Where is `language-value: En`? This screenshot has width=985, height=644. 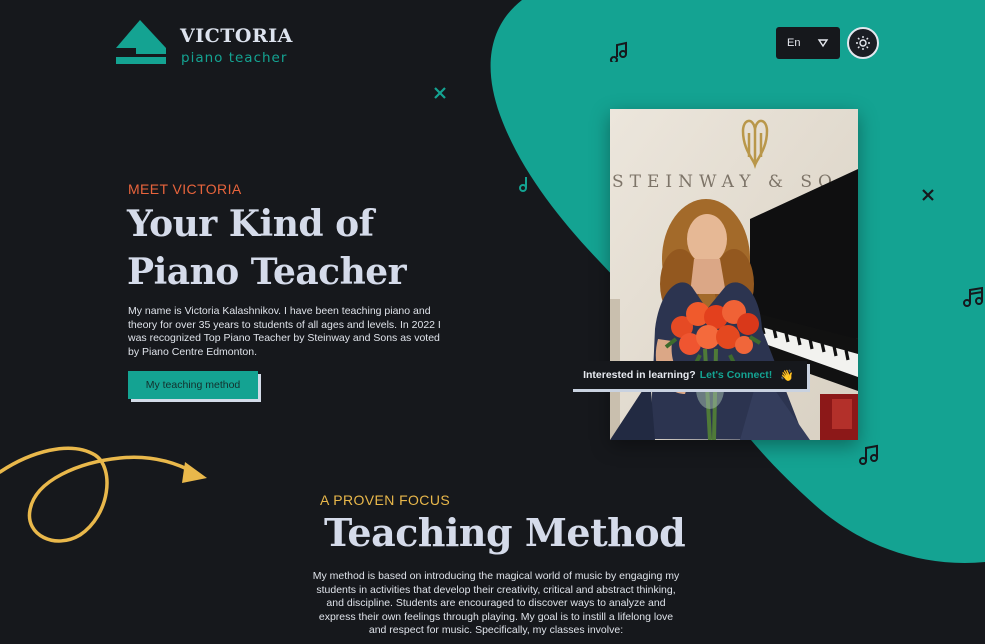 language-value: En is located at coordinates (794, 43).